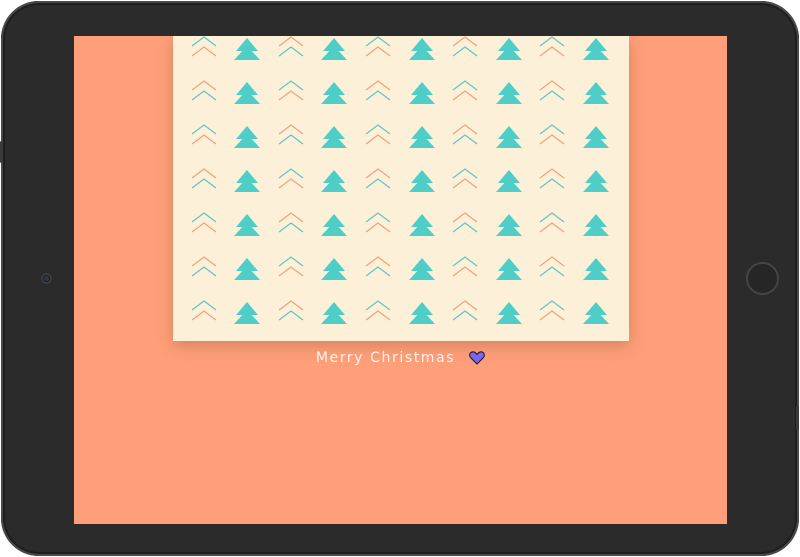 This screenshot has width=800, height=557. I want to click on volume-button, so click(1, 152).